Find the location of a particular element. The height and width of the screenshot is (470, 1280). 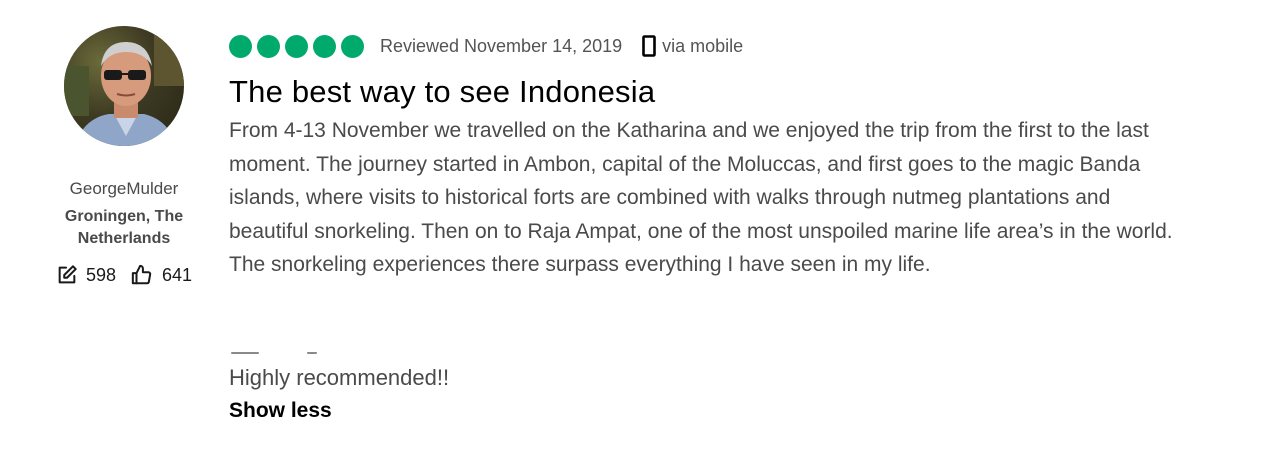

mobile-phone-icon is located at coordinates (649, 46).